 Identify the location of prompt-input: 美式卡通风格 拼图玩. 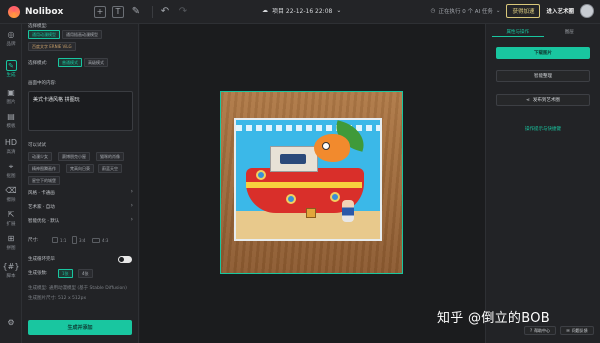
(80, 111).